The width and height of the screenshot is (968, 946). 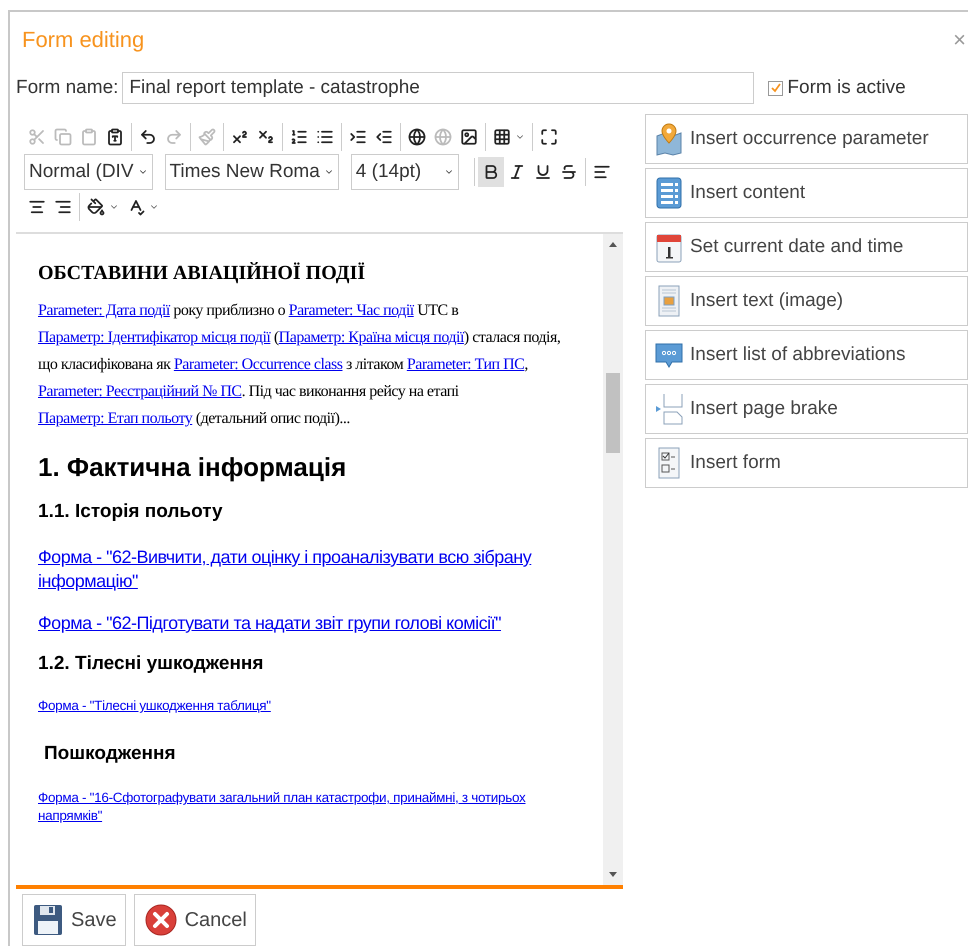 What do you see at coordinates (404, 172) in the screenshot?
I see `toolbar-dropdown: 4 (14pt)` at bounding box center [404, 172].